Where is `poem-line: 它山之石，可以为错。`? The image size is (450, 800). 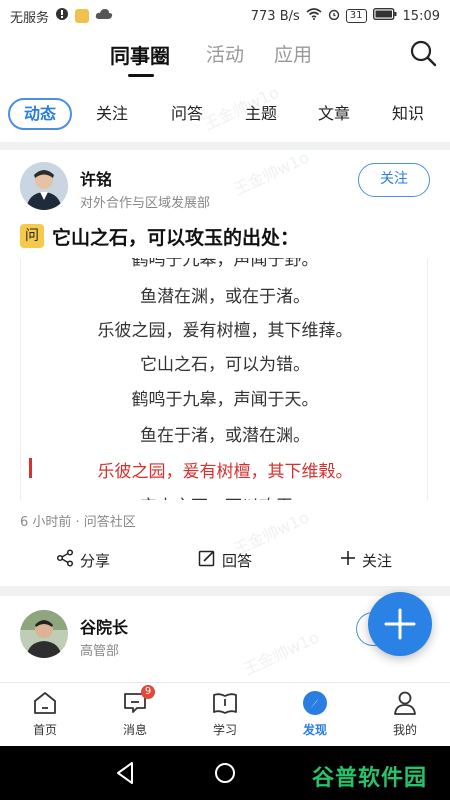 poem-line: 它山之石，可以为错。 is located at coordinates (225, 365).